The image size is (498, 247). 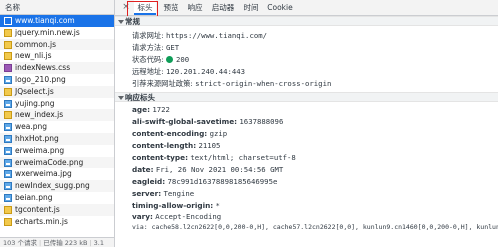 What do you see at coordinates (179, 193) in the screenshot?
I see `response-header-value: Tengine` at bounding box center [179, 193].